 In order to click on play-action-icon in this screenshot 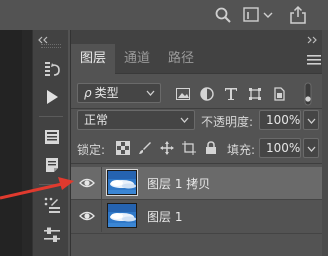, I will do `click(52, 97)`.